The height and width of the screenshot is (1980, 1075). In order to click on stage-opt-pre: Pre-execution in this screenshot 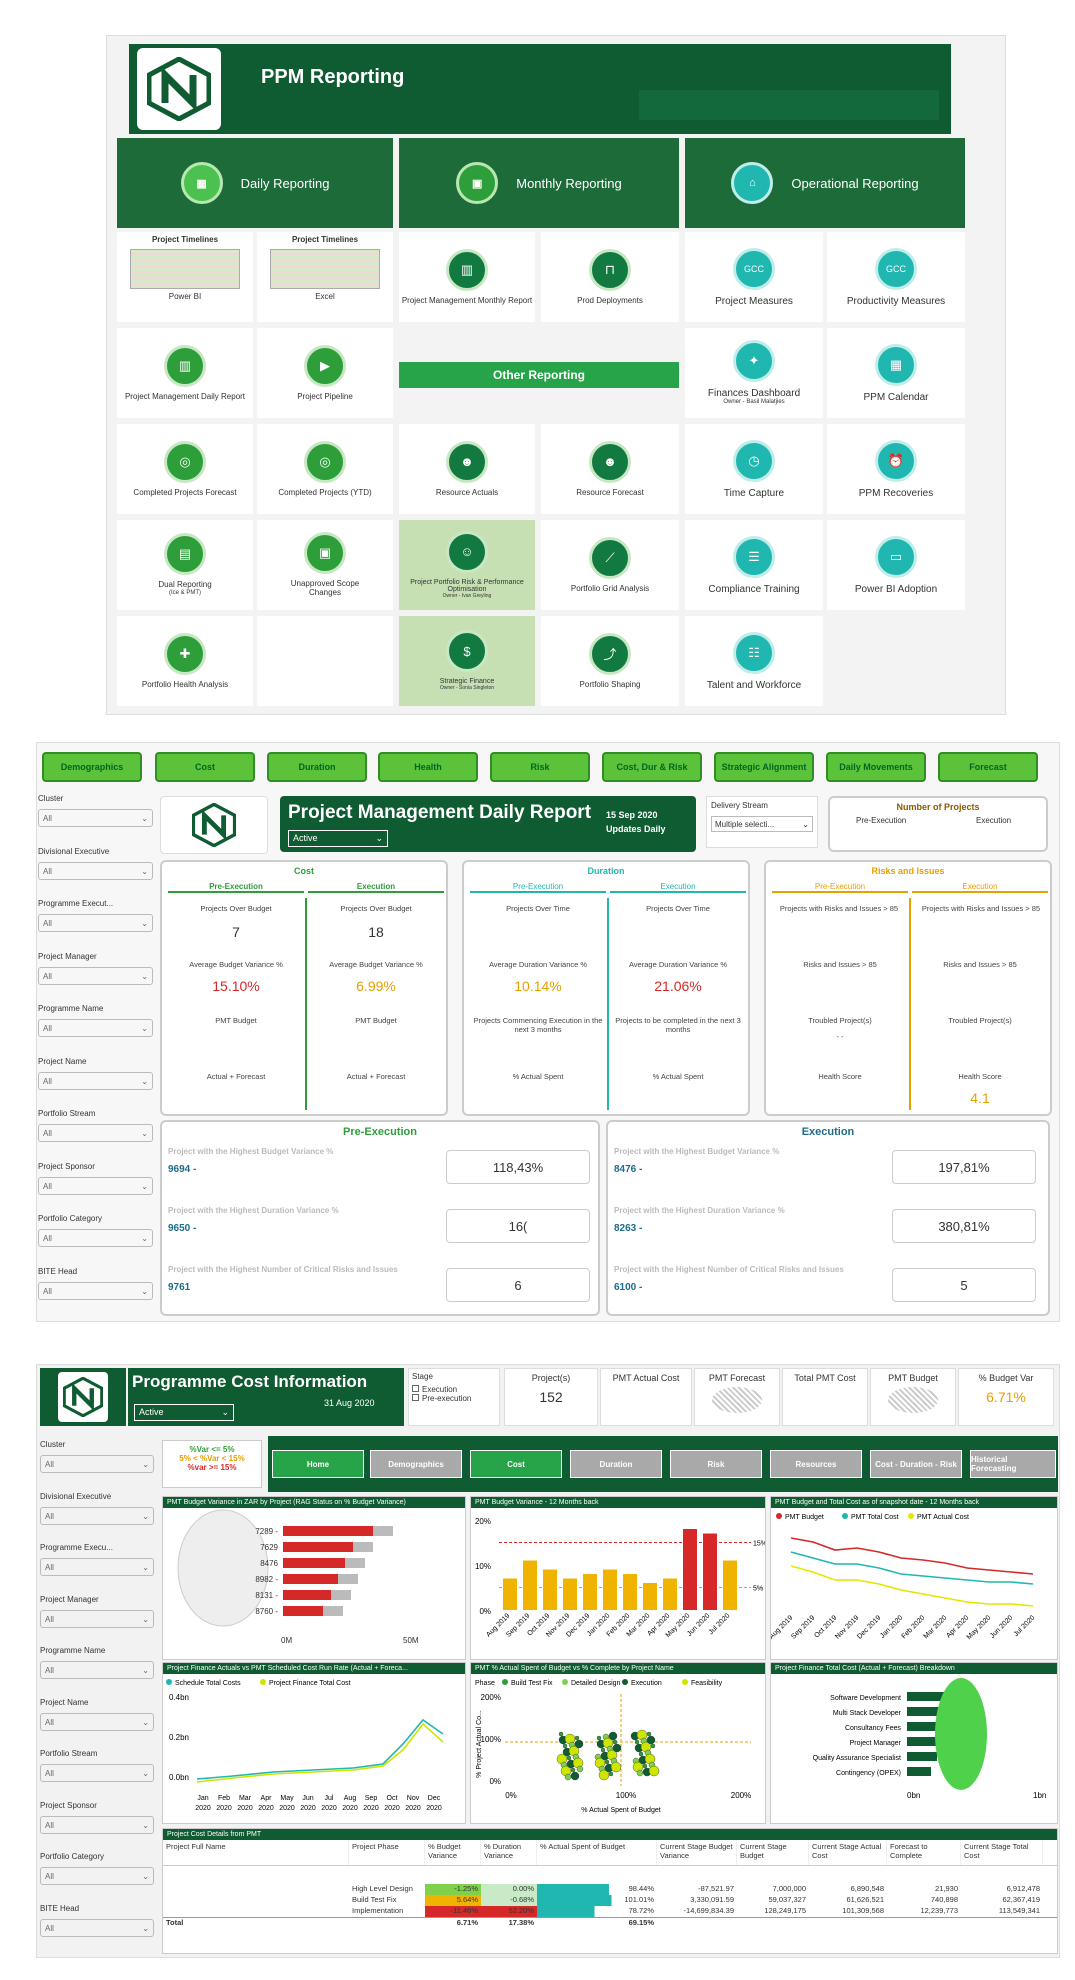, I will do `click(454, 1398)`.